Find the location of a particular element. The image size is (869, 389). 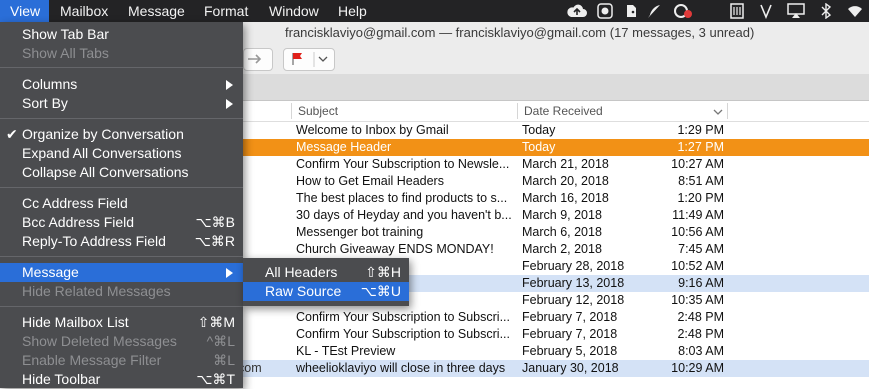

menu-message: Message is located at coordinates (156, 11).